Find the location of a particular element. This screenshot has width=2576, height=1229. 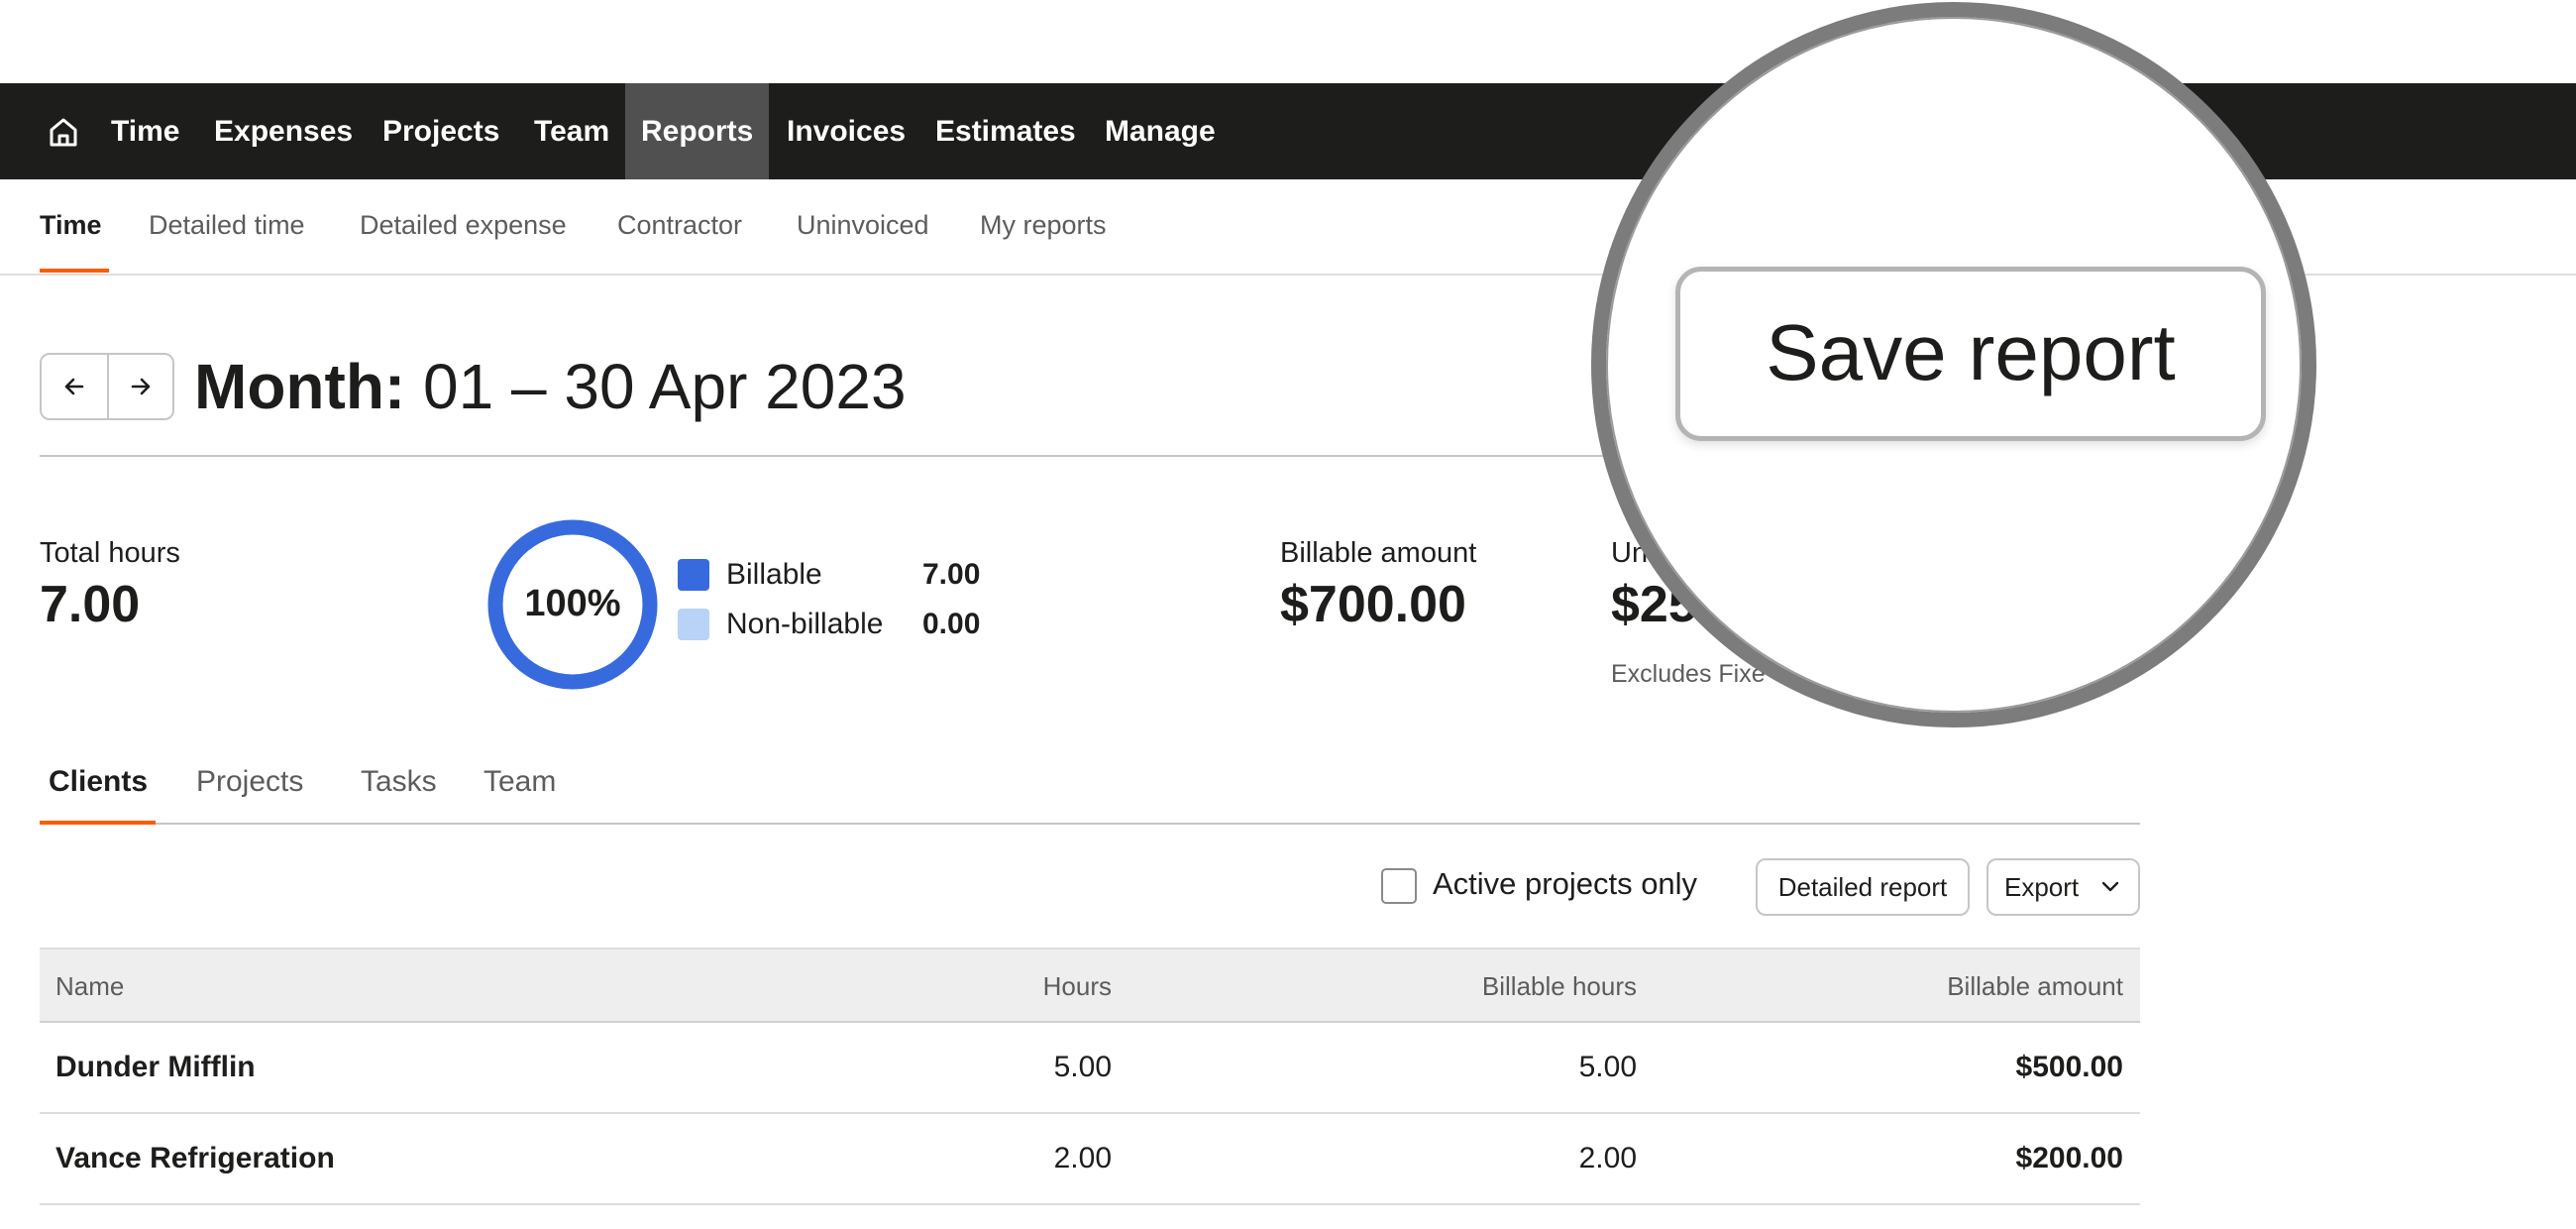

chevron-down-icon is located at coordinates (2110, 886).